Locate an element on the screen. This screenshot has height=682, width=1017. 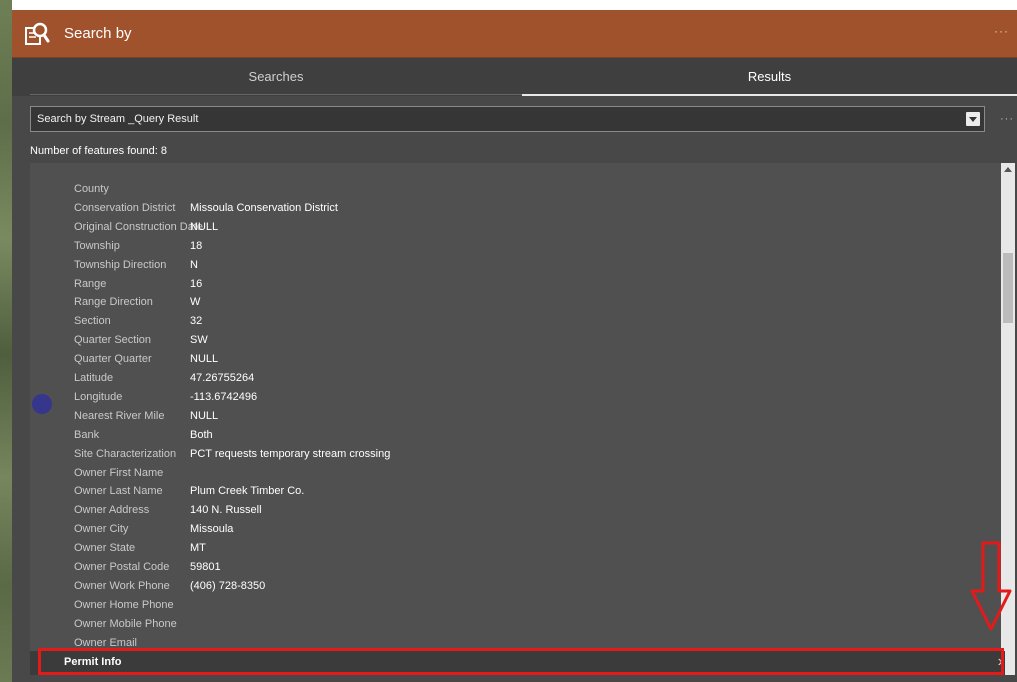
attribute-row: County is located at coordinates (510, 189).